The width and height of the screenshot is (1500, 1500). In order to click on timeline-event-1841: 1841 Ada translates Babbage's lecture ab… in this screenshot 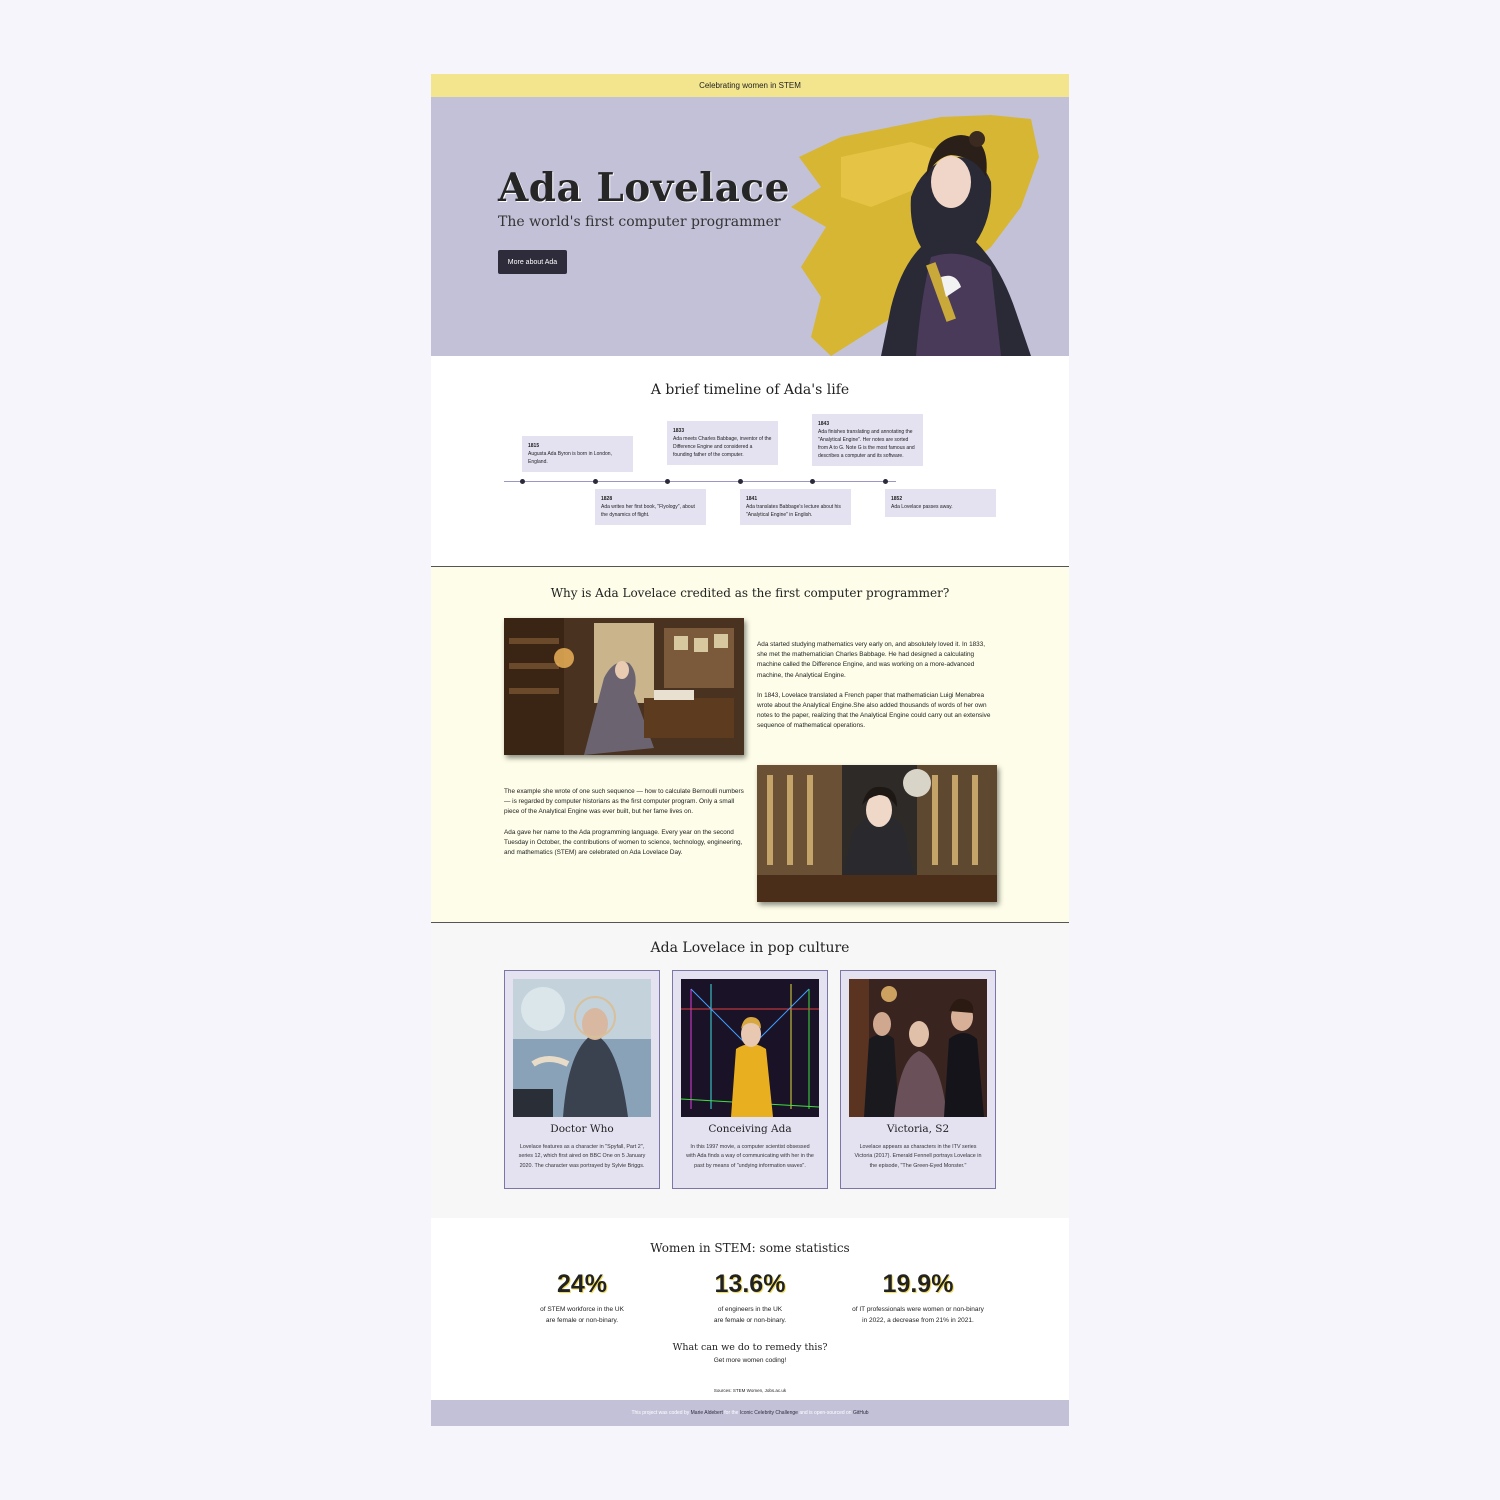, I will do `click(795, 507)`.